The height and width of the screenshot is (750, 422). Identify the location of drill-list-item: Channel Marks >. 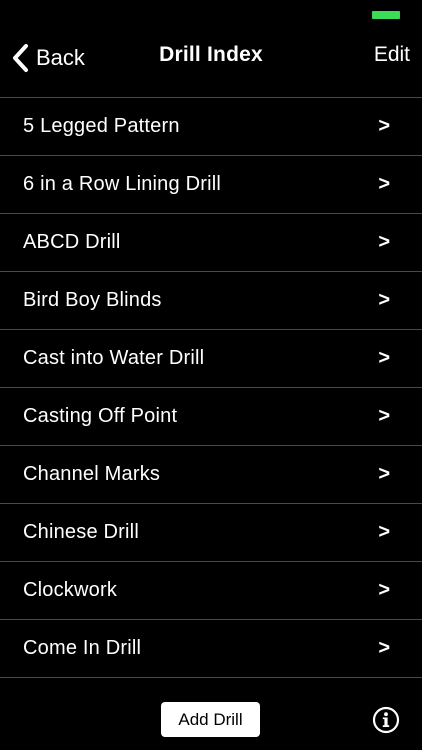
(211, 475).